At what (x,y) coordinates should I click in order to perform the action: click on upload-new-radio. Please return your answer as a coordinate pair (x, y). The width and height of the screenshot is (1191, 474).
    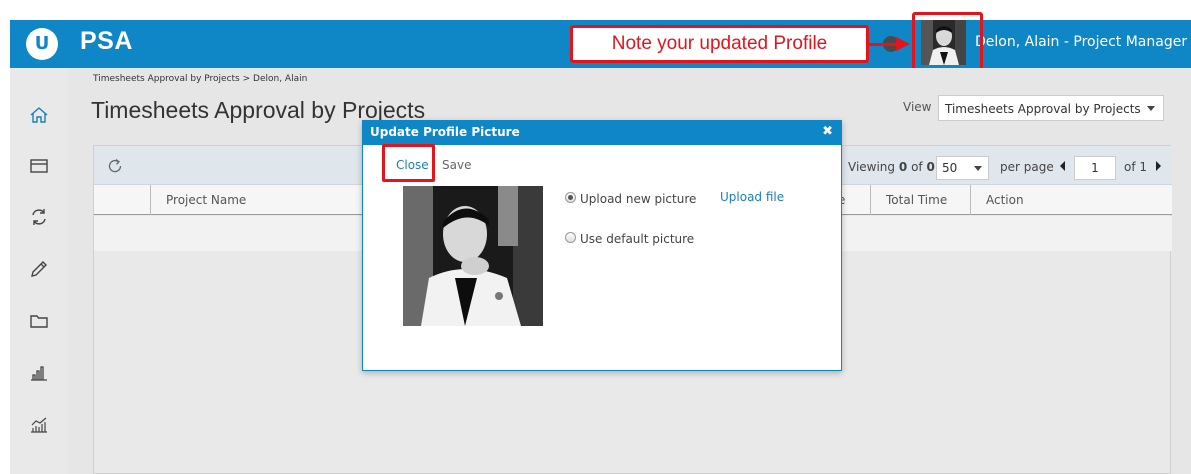
    Looking at the image, I should click on (570, 197).